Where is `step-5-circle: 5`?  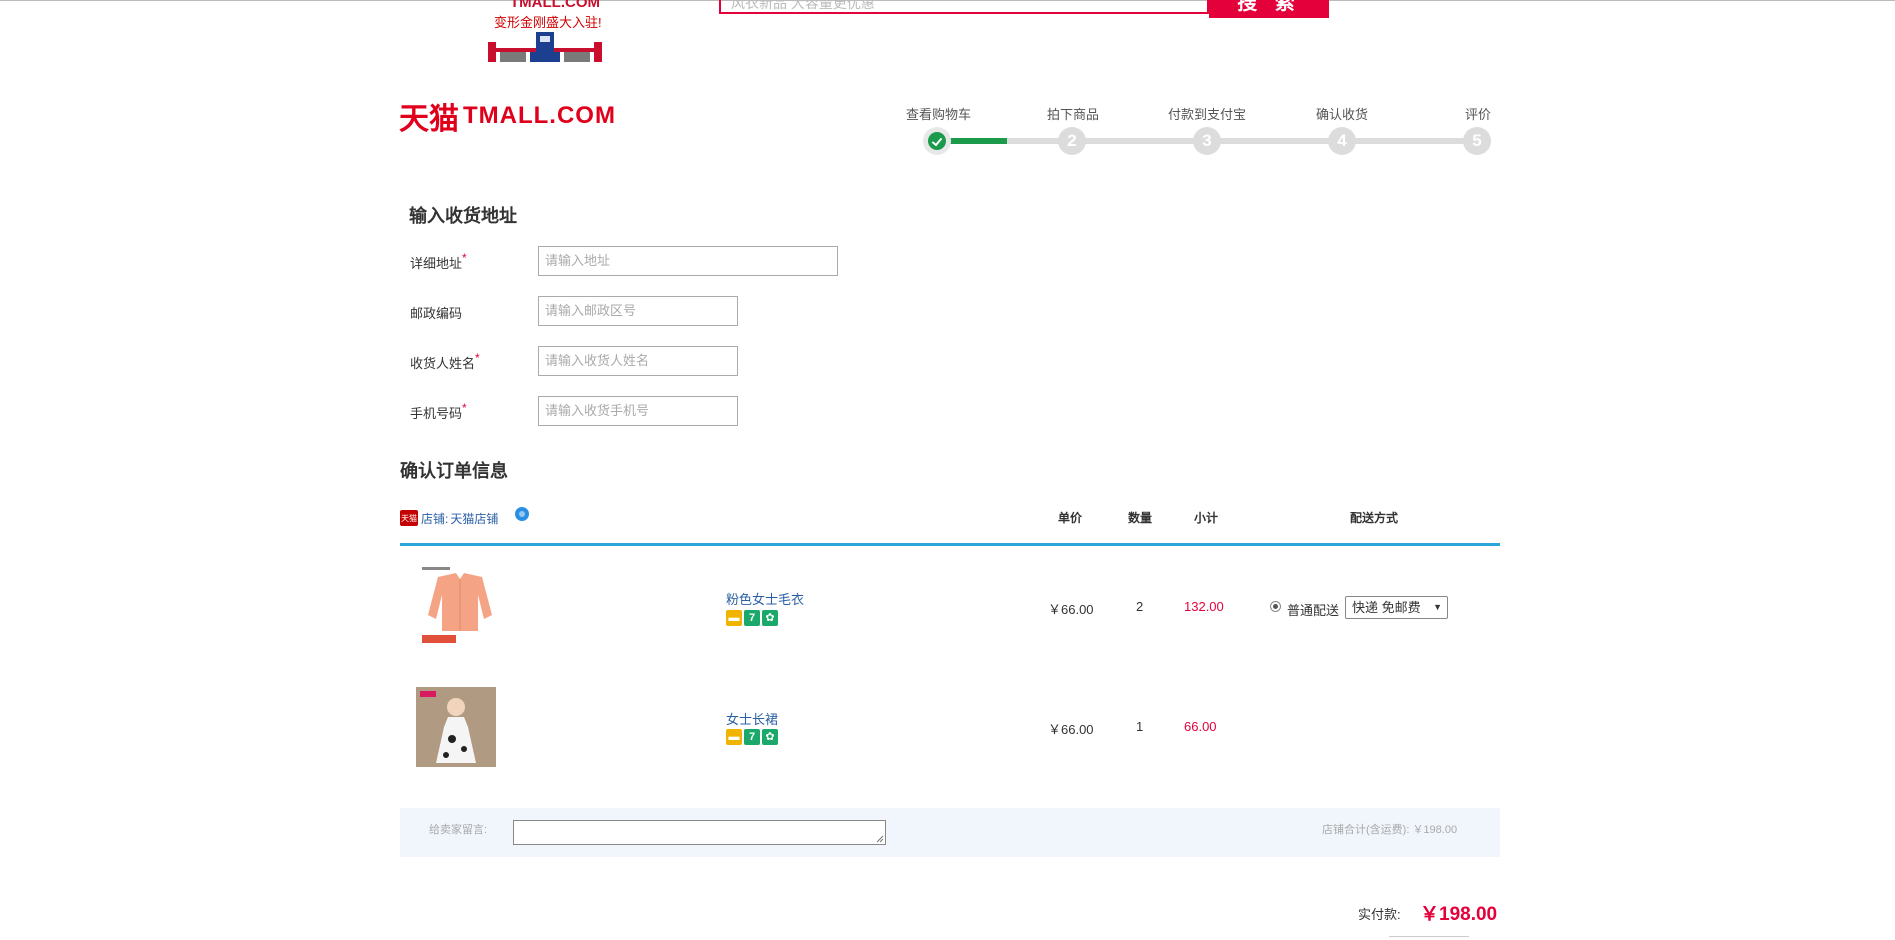 step-5-circle: 5 is located at coordinates (1477, 141).